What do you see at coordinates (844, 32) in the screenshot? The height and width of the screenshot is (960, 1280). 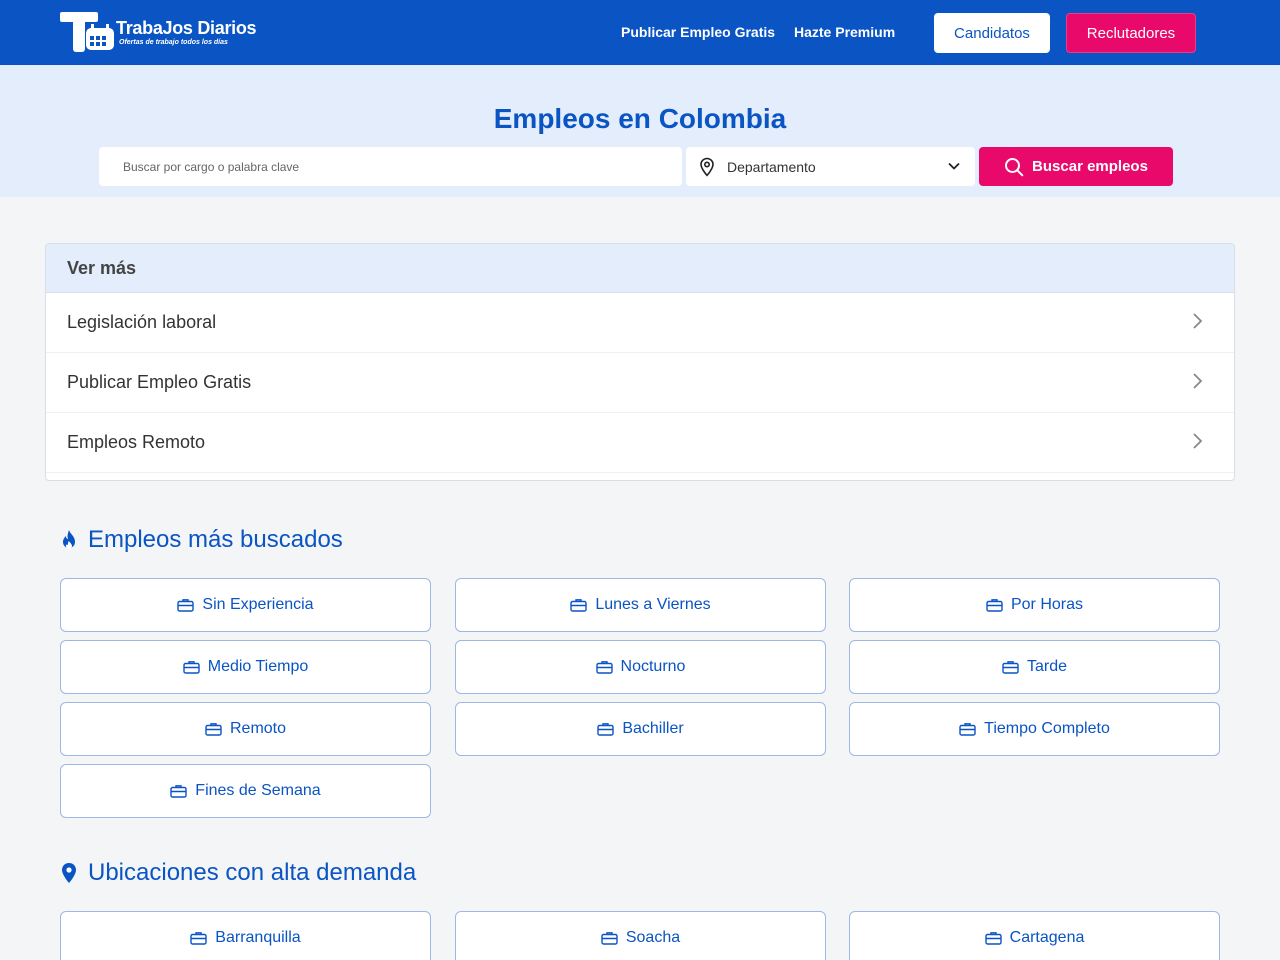 I see `nav-premium-link: Hazte Premium` at bounding box center [844, 32].